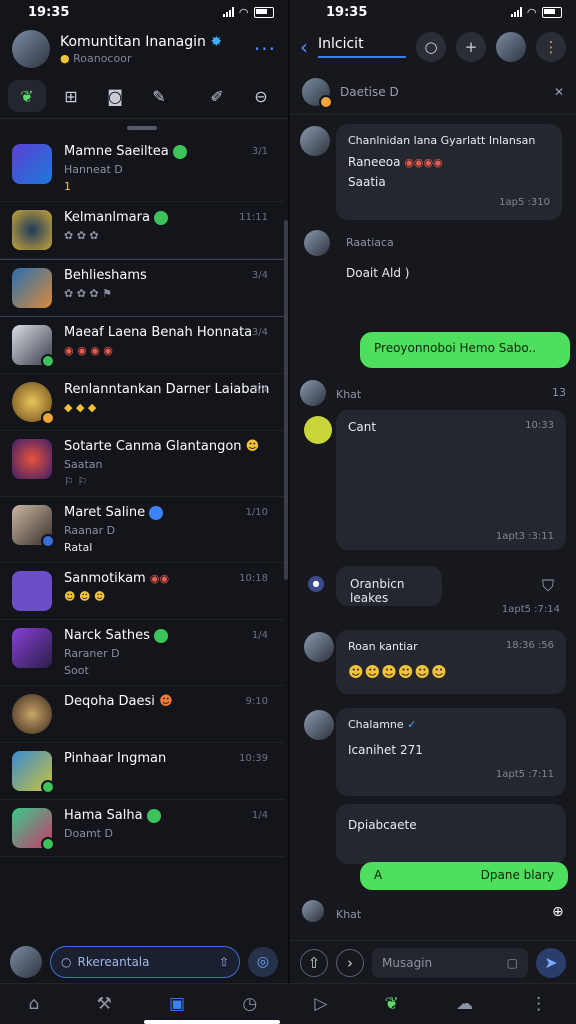  I want to click on camera-icon: ▢, so click(512, 963).